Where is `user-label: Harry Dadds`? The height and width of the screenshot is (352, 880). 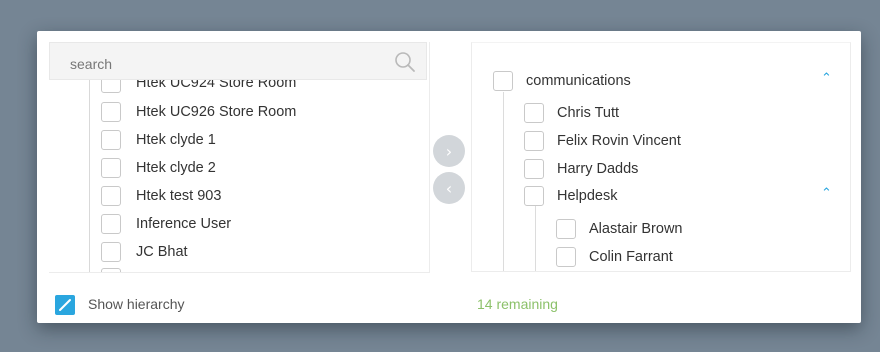 user-label: Harry Dadds is located at coordinates (598, 169).